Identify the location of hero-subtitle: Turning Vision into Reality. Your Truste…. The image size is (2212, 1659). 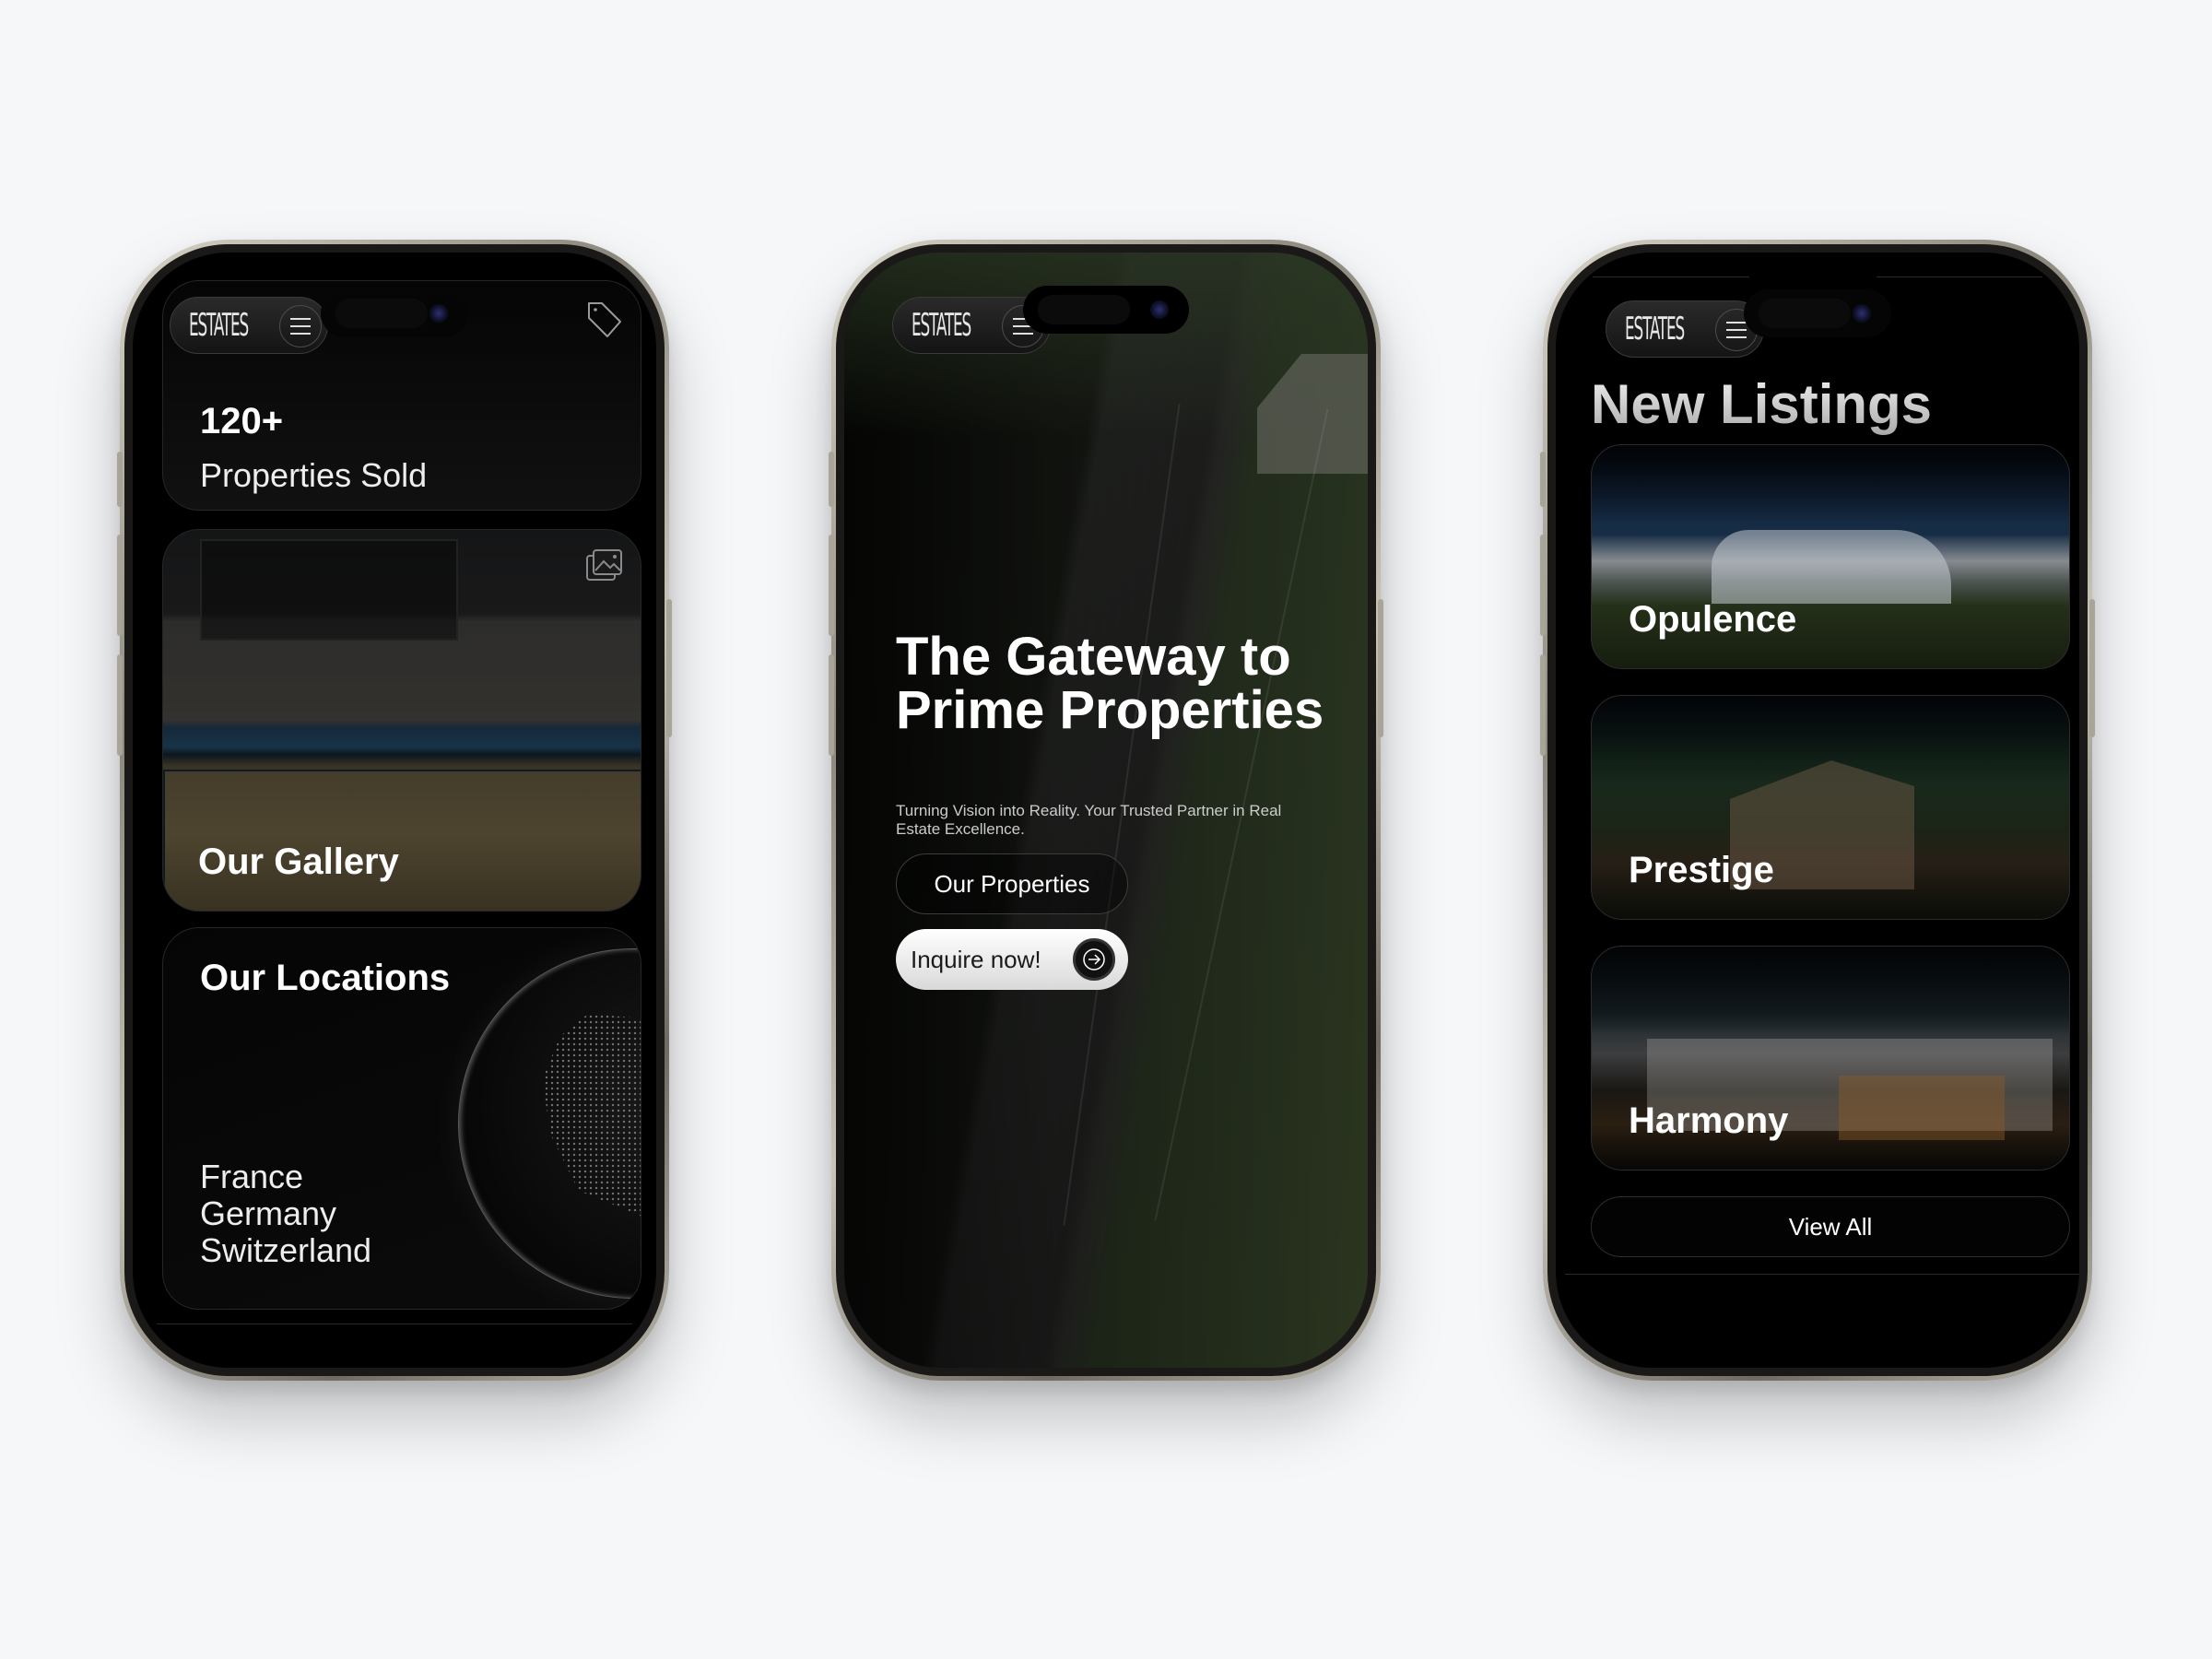
(1089, 820).